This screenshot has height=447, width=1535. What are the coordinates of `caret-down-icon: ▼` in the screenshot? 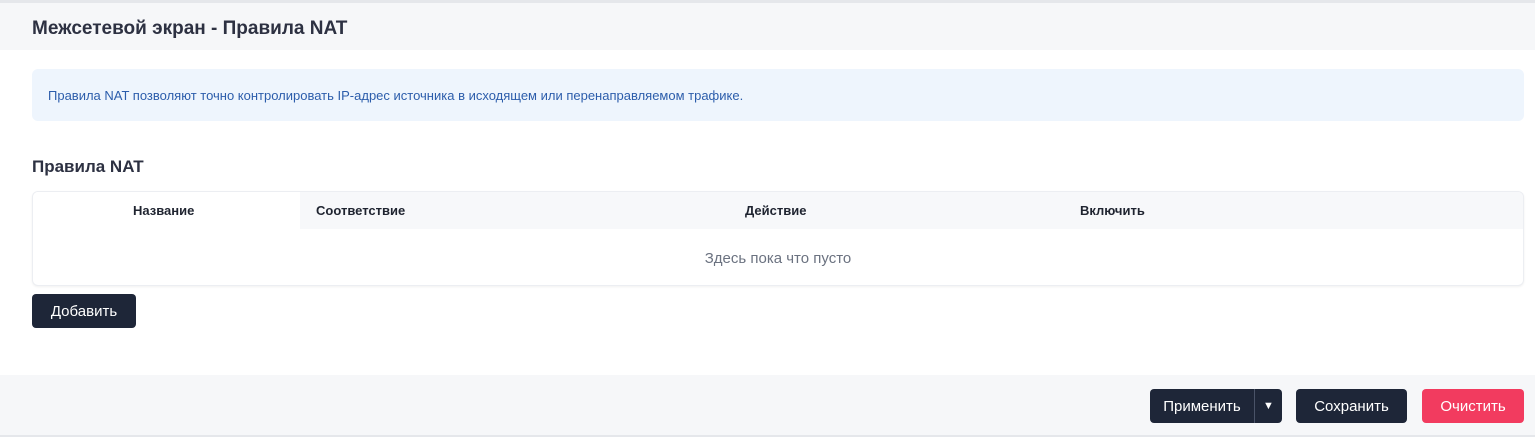 It's located at (1268, 406).